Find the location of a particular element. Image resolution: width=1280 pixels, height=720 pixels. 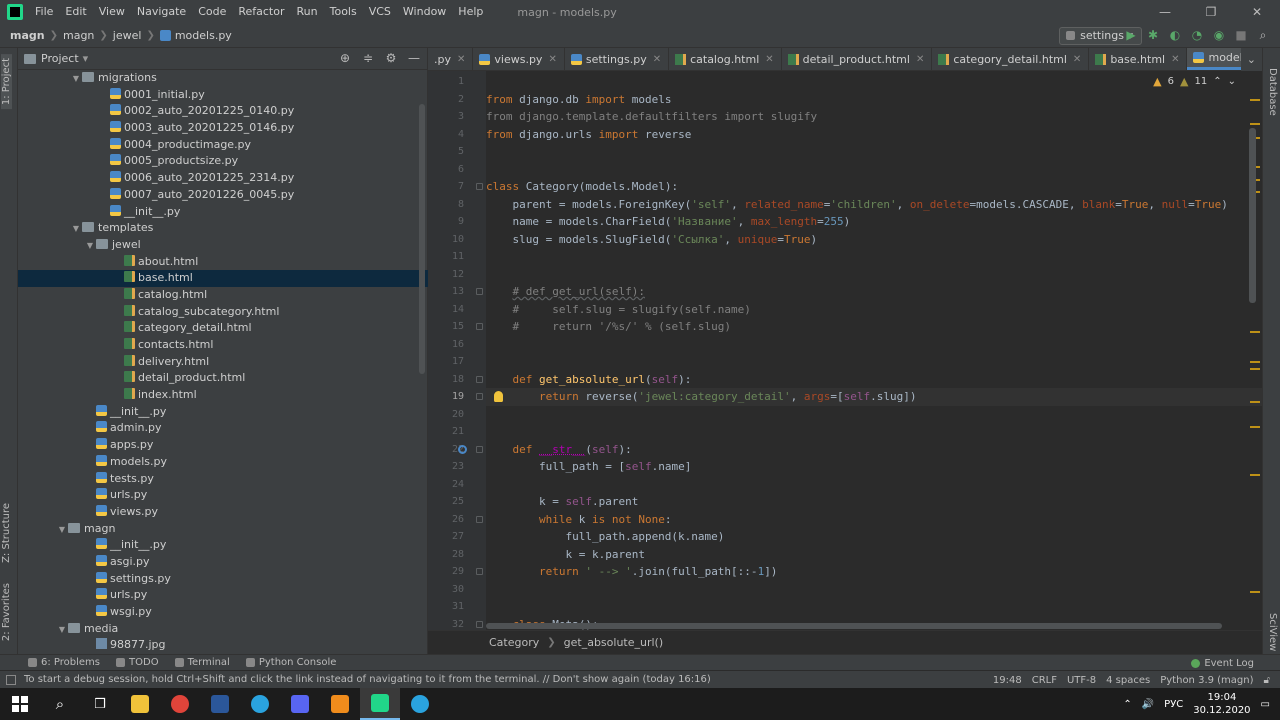

menu-edit: Edit is located at coordinates (75, 12).